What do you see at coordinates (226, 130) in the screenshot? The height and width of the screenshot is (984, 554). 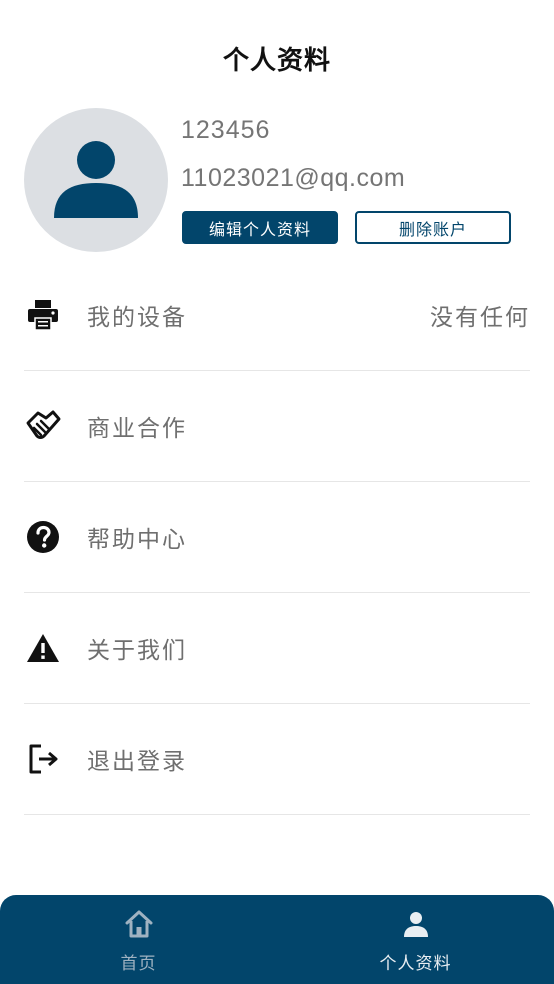 I see `username: 123456` at bounding box center [226, 130].